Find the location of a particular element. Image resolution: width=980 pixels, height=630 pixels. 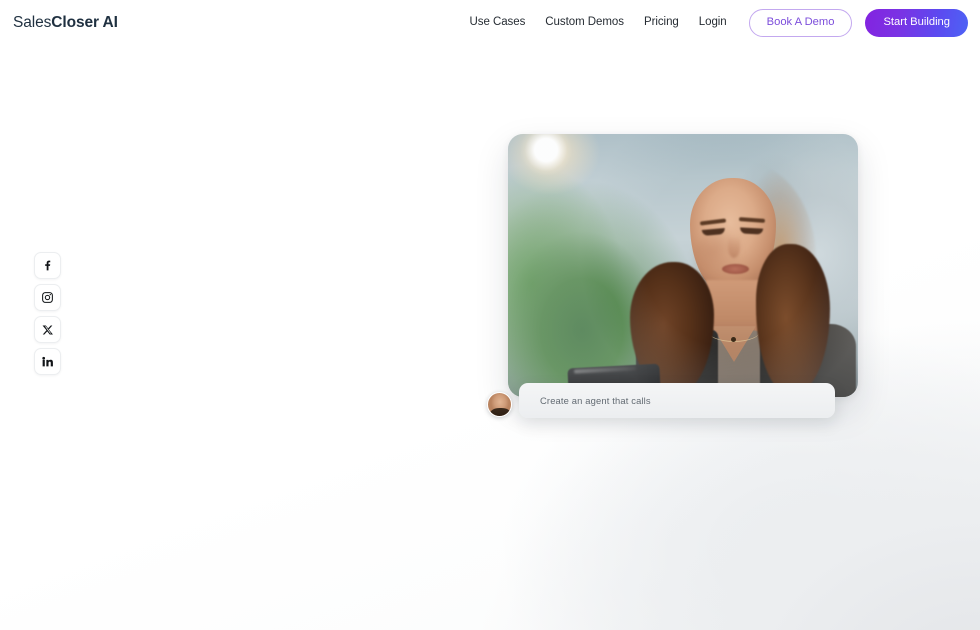

linkedin-icon is located at coordinates (47, 361).